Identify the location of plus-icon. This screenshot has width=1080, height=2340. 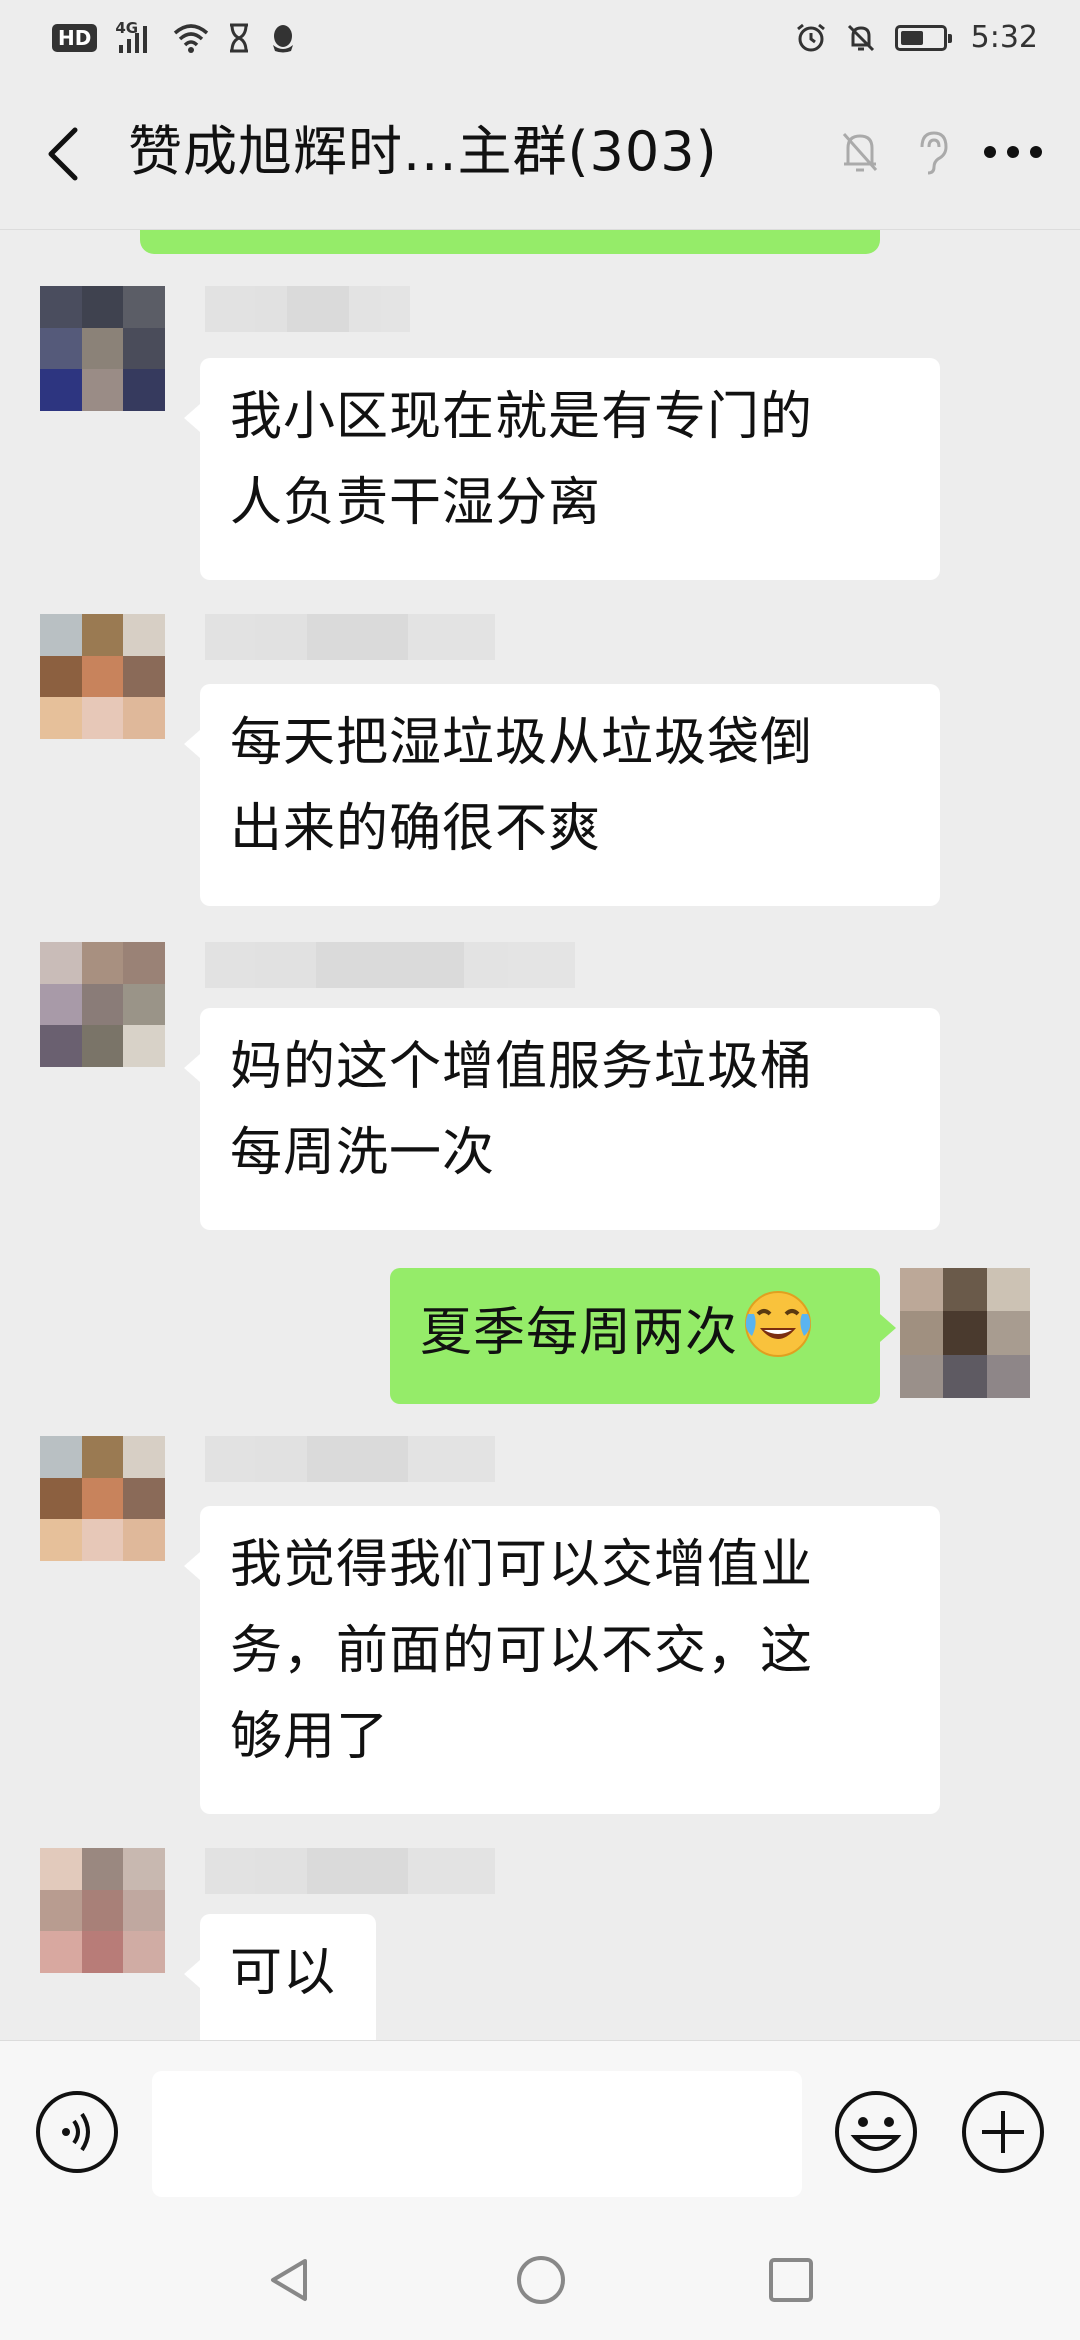
(1003, 2132).